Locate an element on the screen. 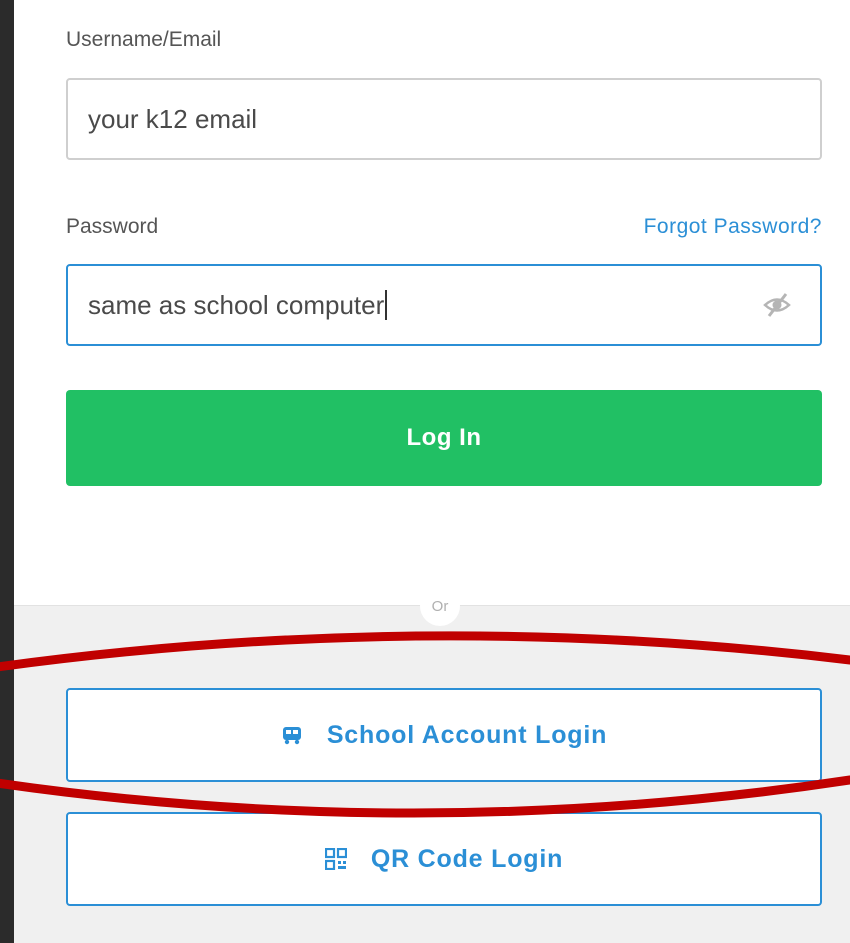  eye-slash-icon is located at coordinates (777, 305).